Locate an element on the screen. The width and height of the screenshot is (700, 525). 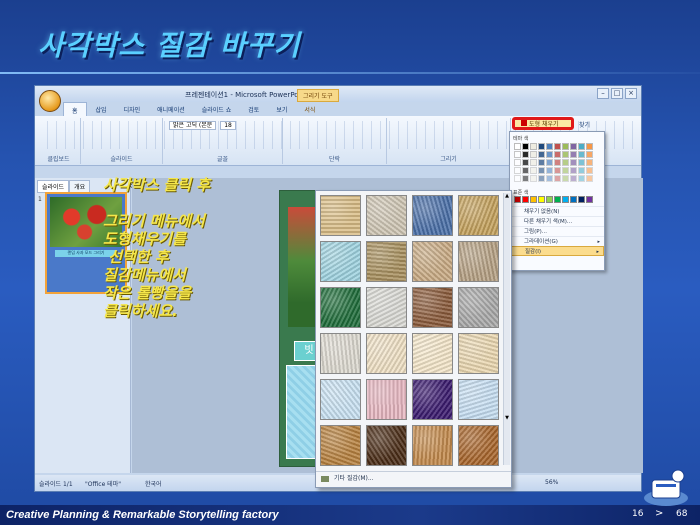
texture-oak is located at coordinates (432, 445).